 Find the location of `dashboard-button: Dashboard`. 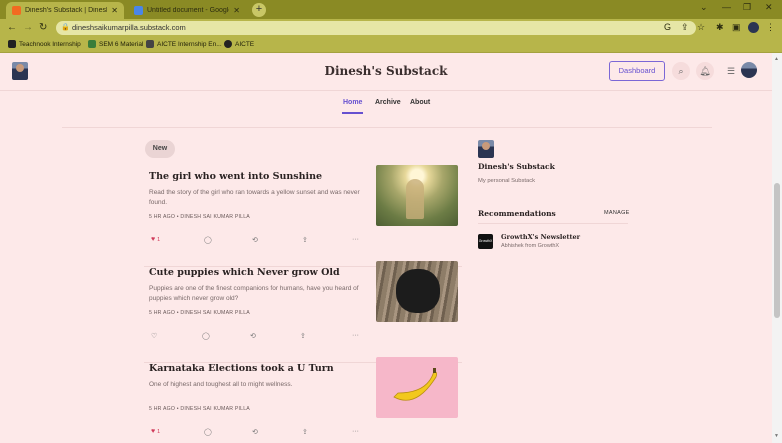

dashboard-button: Dashboard is located at coordinates (637, 71).